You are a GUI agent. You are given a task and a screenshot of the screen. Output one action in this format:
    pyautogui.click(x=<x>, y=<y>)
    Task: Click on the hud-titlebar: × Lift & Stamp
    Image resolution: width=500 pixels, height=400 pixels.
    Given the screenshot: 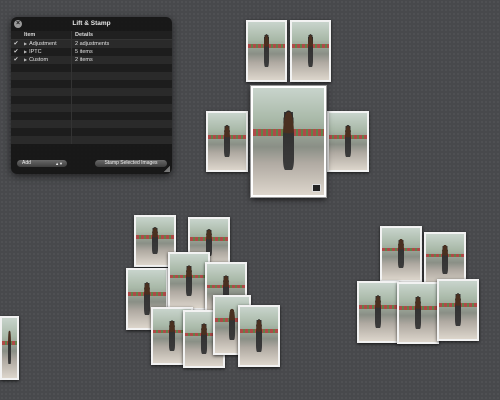 What is the action you would take?
    pyautogui.click(x=91, y=24)
    